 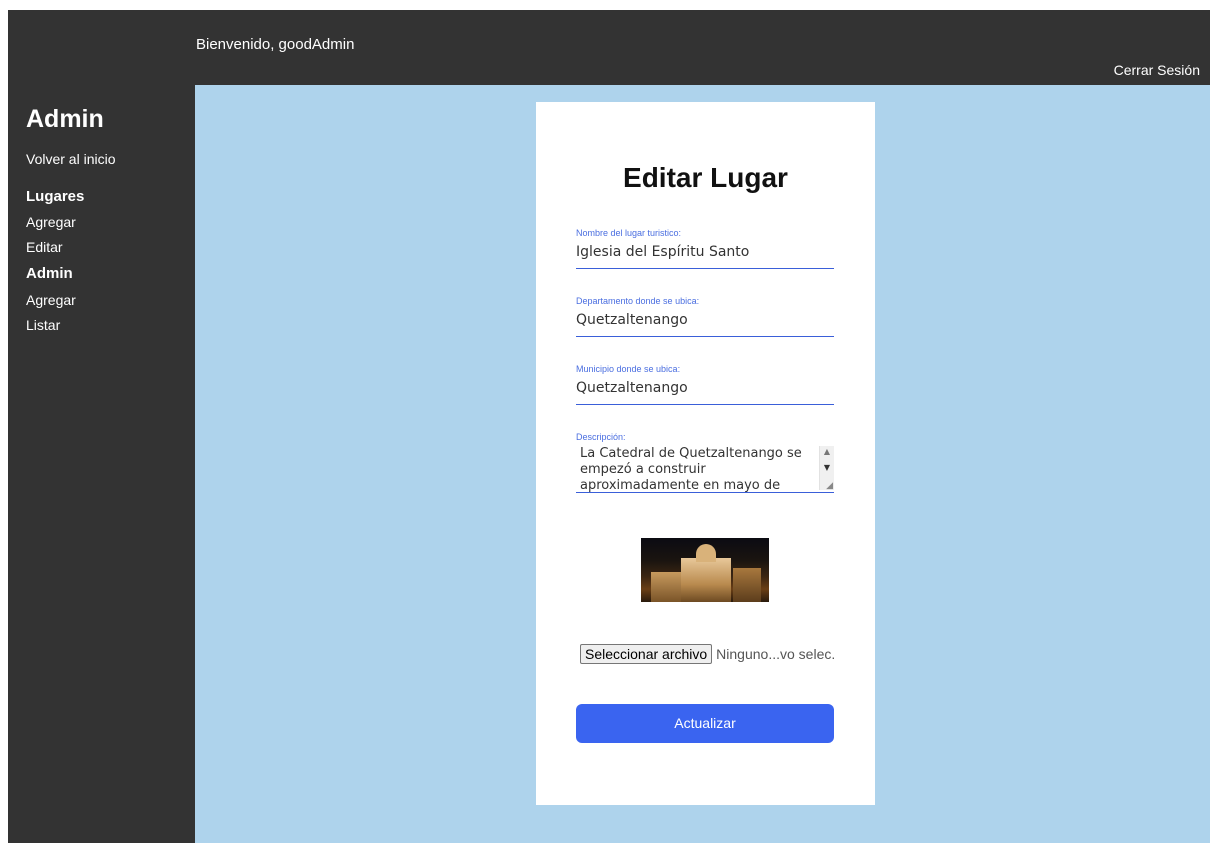 I want to click on resize-handle-icon: ◢, so click(x=829, y=486).